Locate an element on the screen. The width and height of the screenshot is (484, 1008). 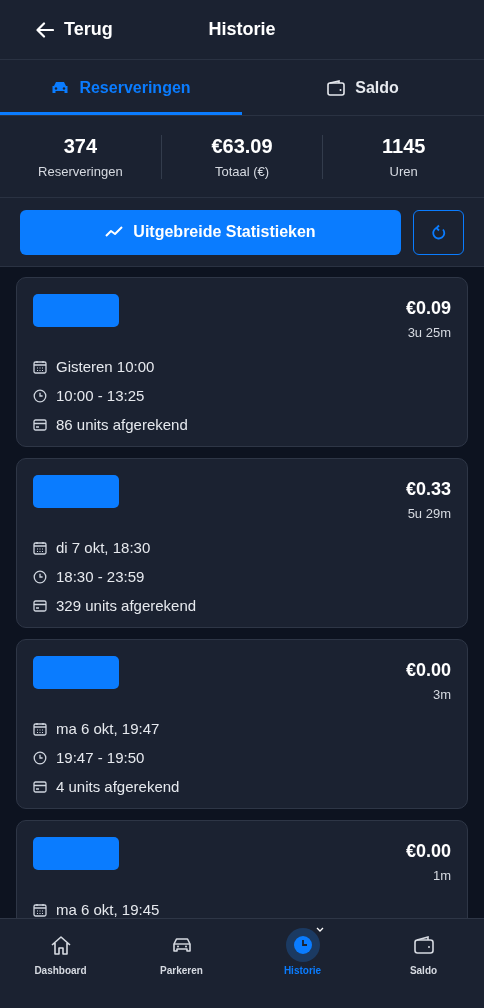
duration: 5u 29m is located at coordinates (429, 513).